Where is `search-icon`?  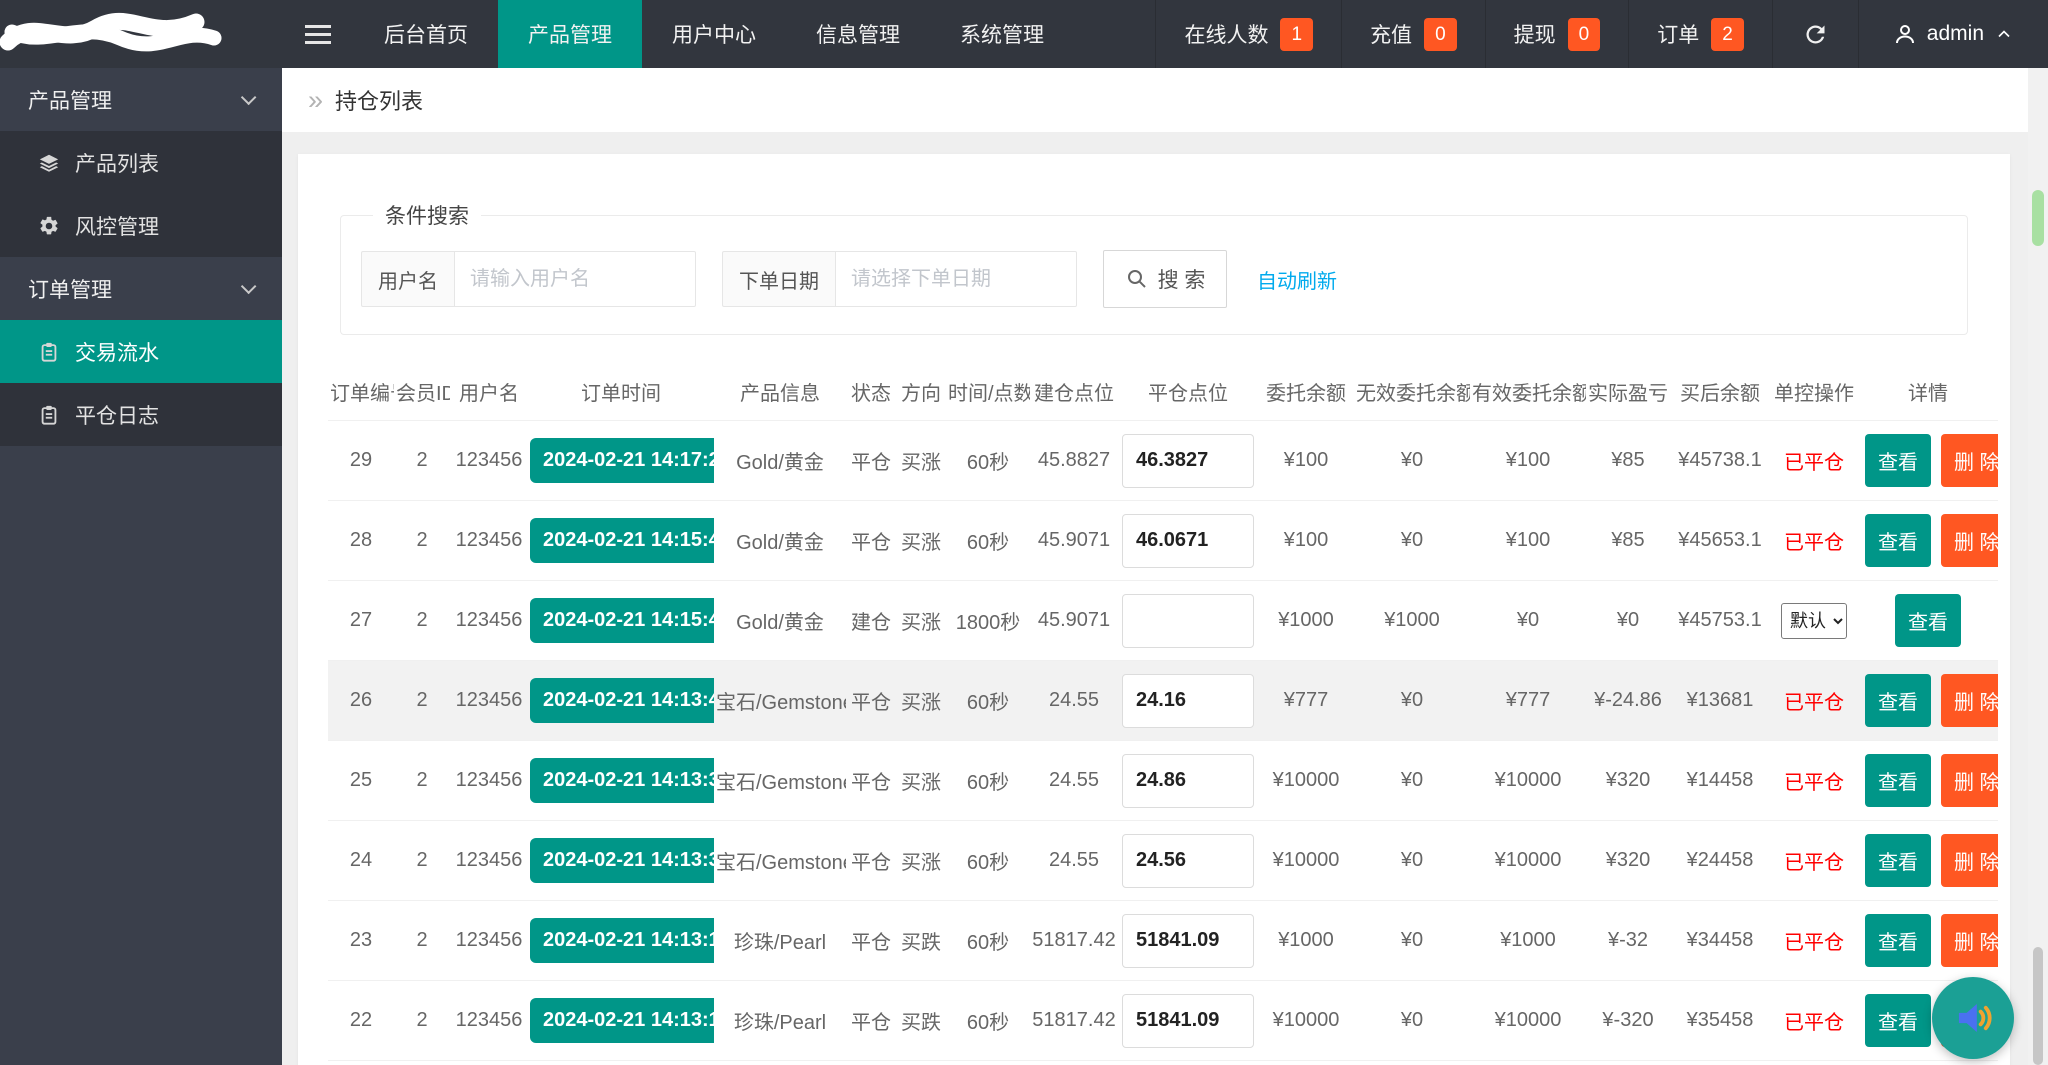 search-icon is located at coordinates (1136, 279).